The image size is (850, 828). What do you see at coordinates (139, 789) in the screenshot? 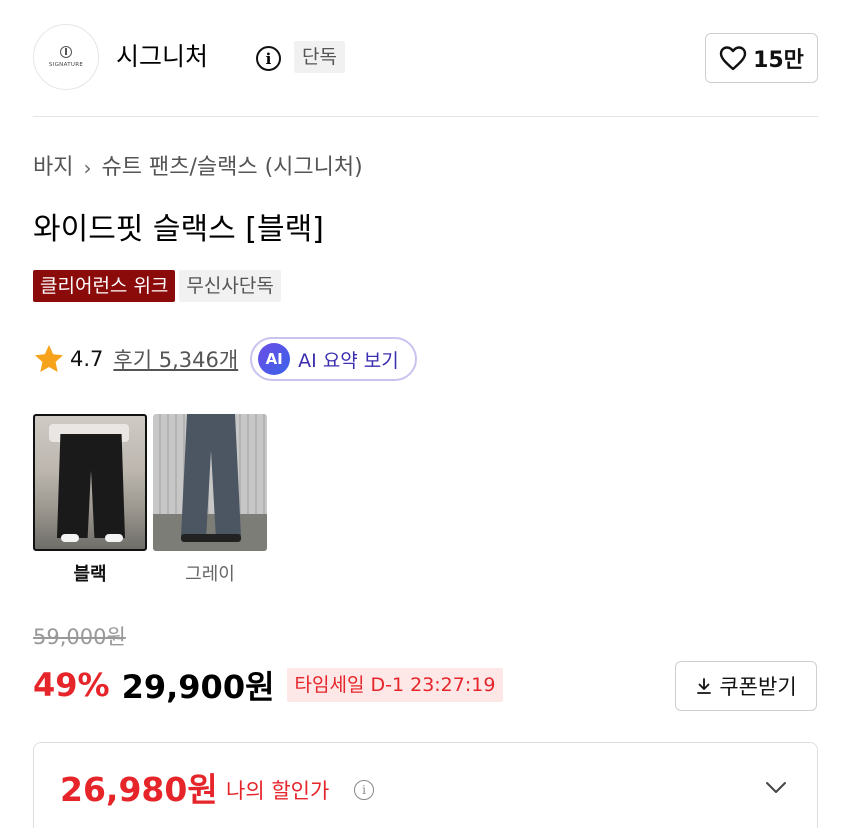
I see `my-price-amount: 26,980원` at bounding box center [139, 789].